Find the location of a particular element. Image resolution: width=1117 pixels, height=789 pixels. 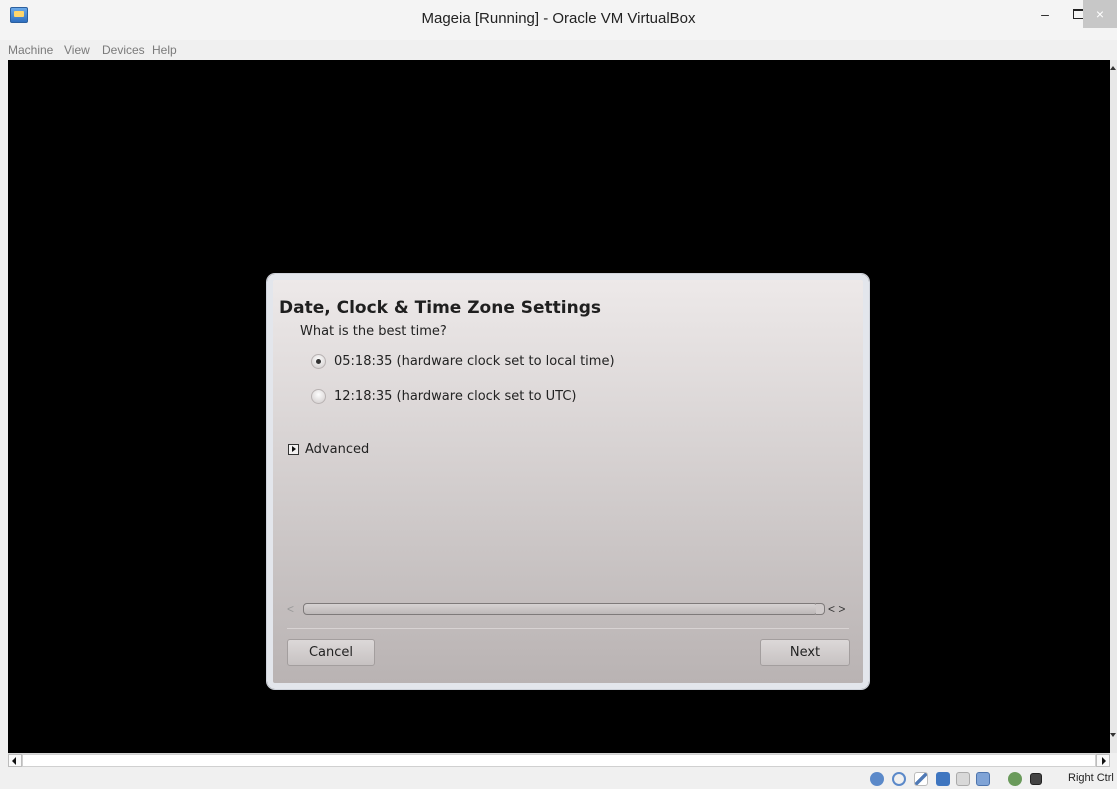

hard-disk-icon is located at coordinates (877, 779).